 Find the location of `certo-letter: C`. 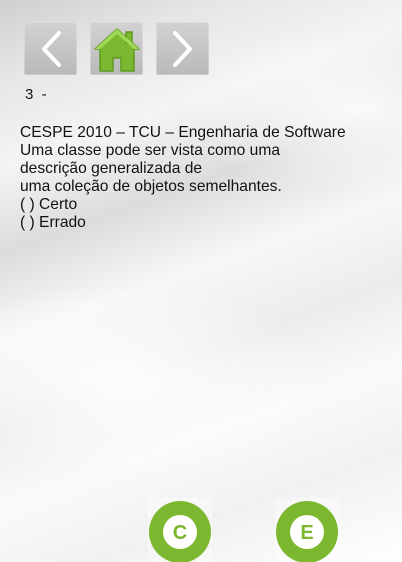

certo-letter: C is located at coordinates (180, 533).